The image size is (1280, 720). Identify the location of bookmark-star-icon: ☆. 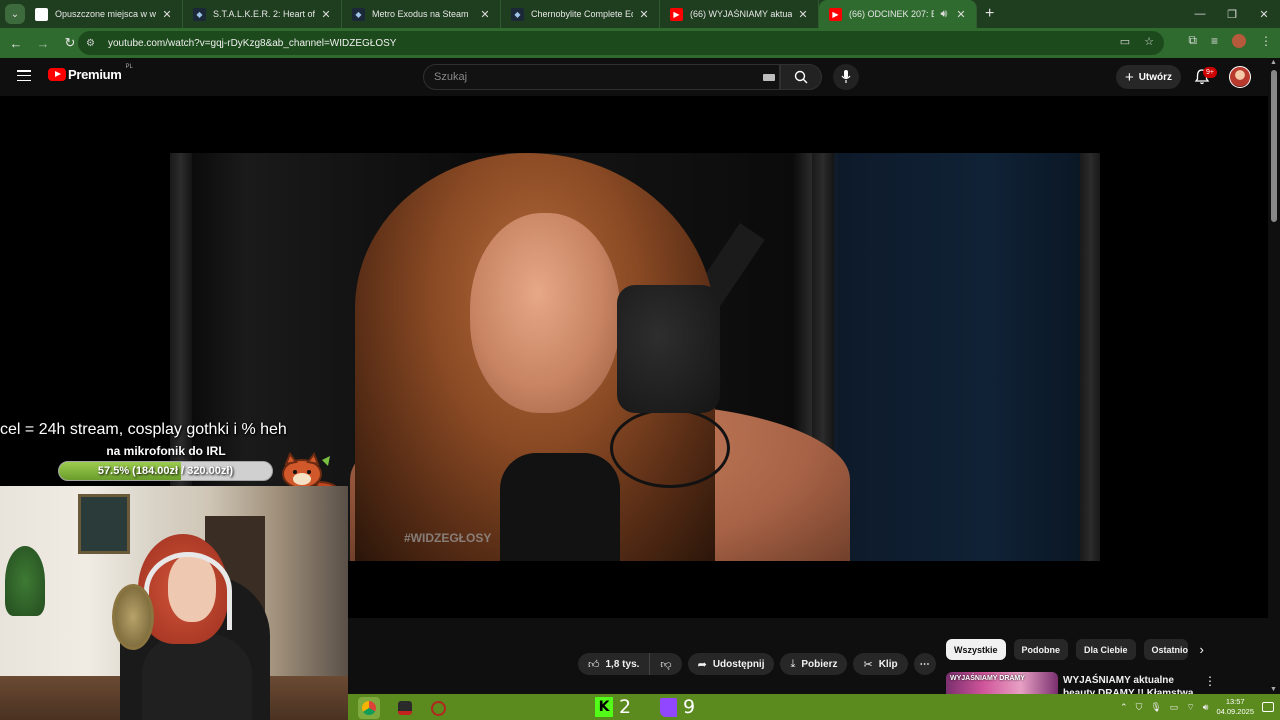
(1149, 41).